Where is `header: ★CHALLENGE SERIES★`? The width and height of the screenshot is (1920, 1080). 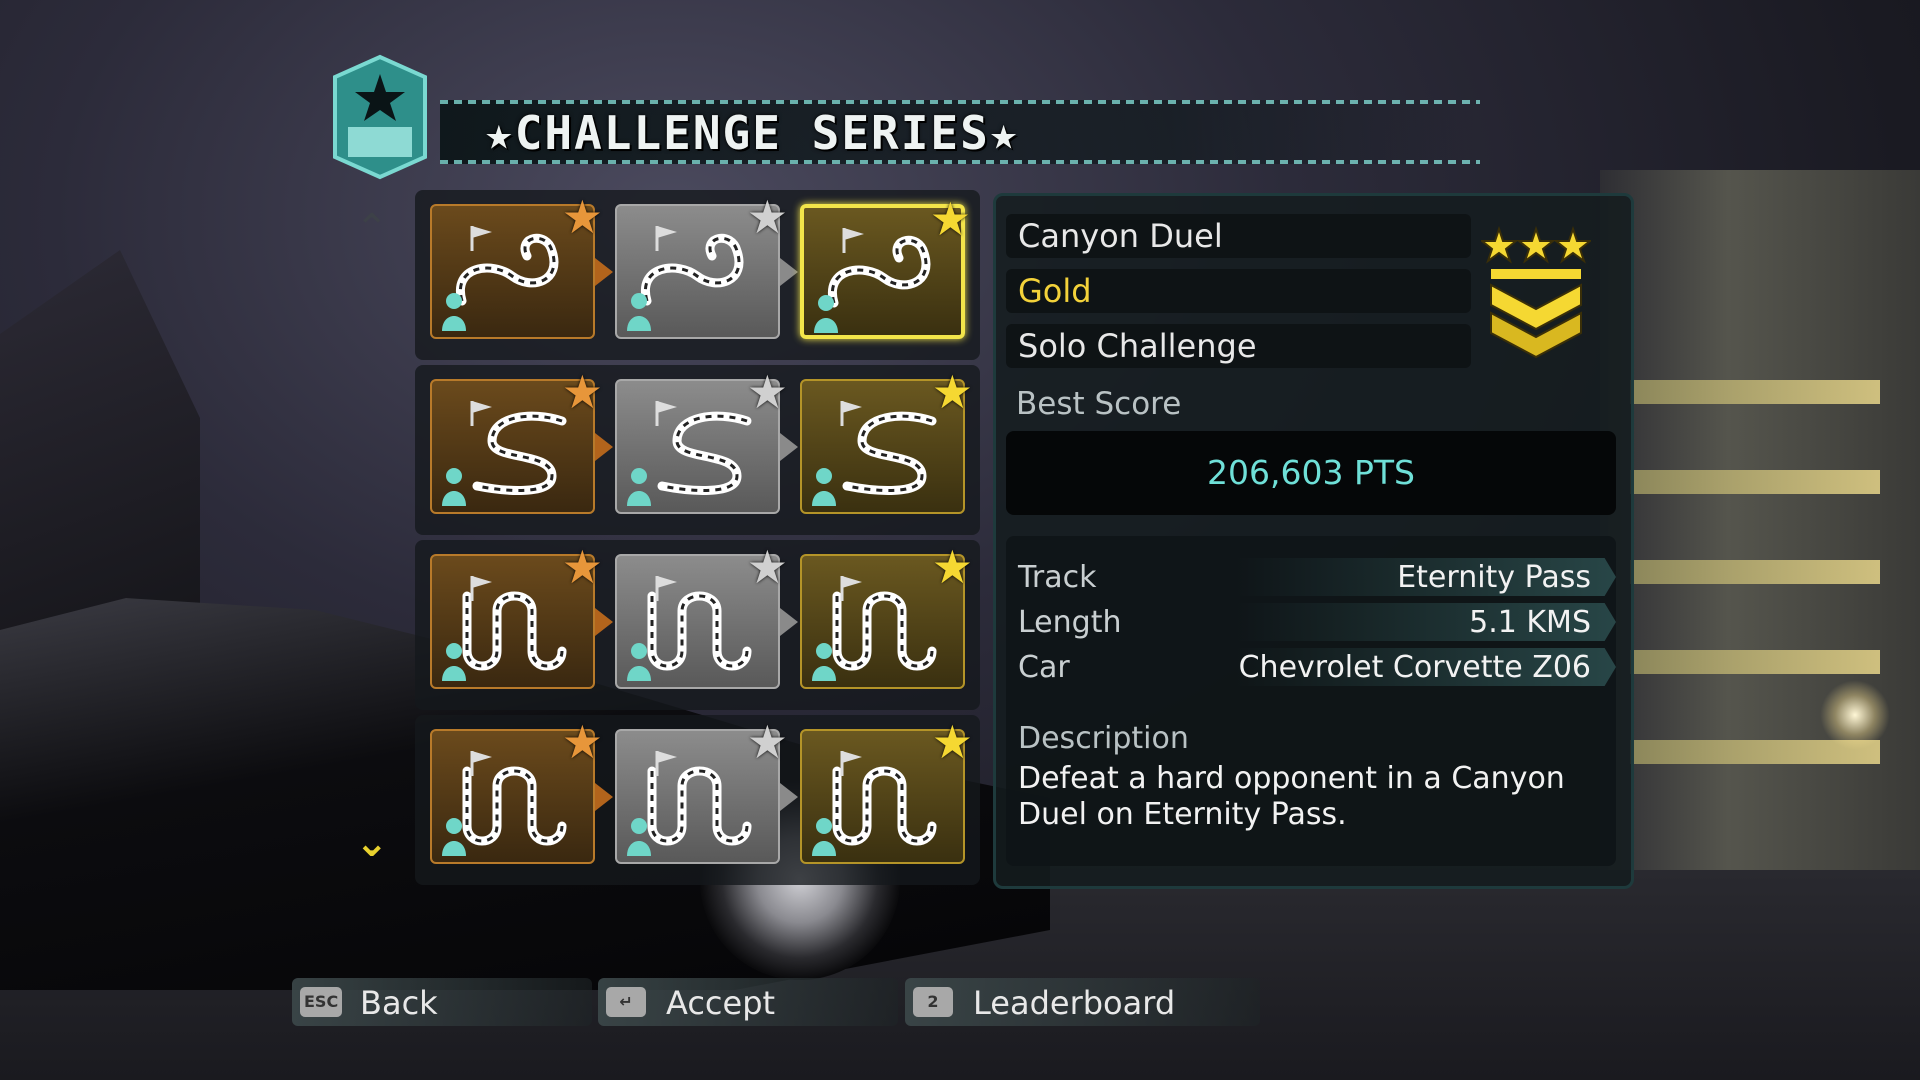 header: ★CHALLENGE SERIES★ is located at coordinates (905, 117).